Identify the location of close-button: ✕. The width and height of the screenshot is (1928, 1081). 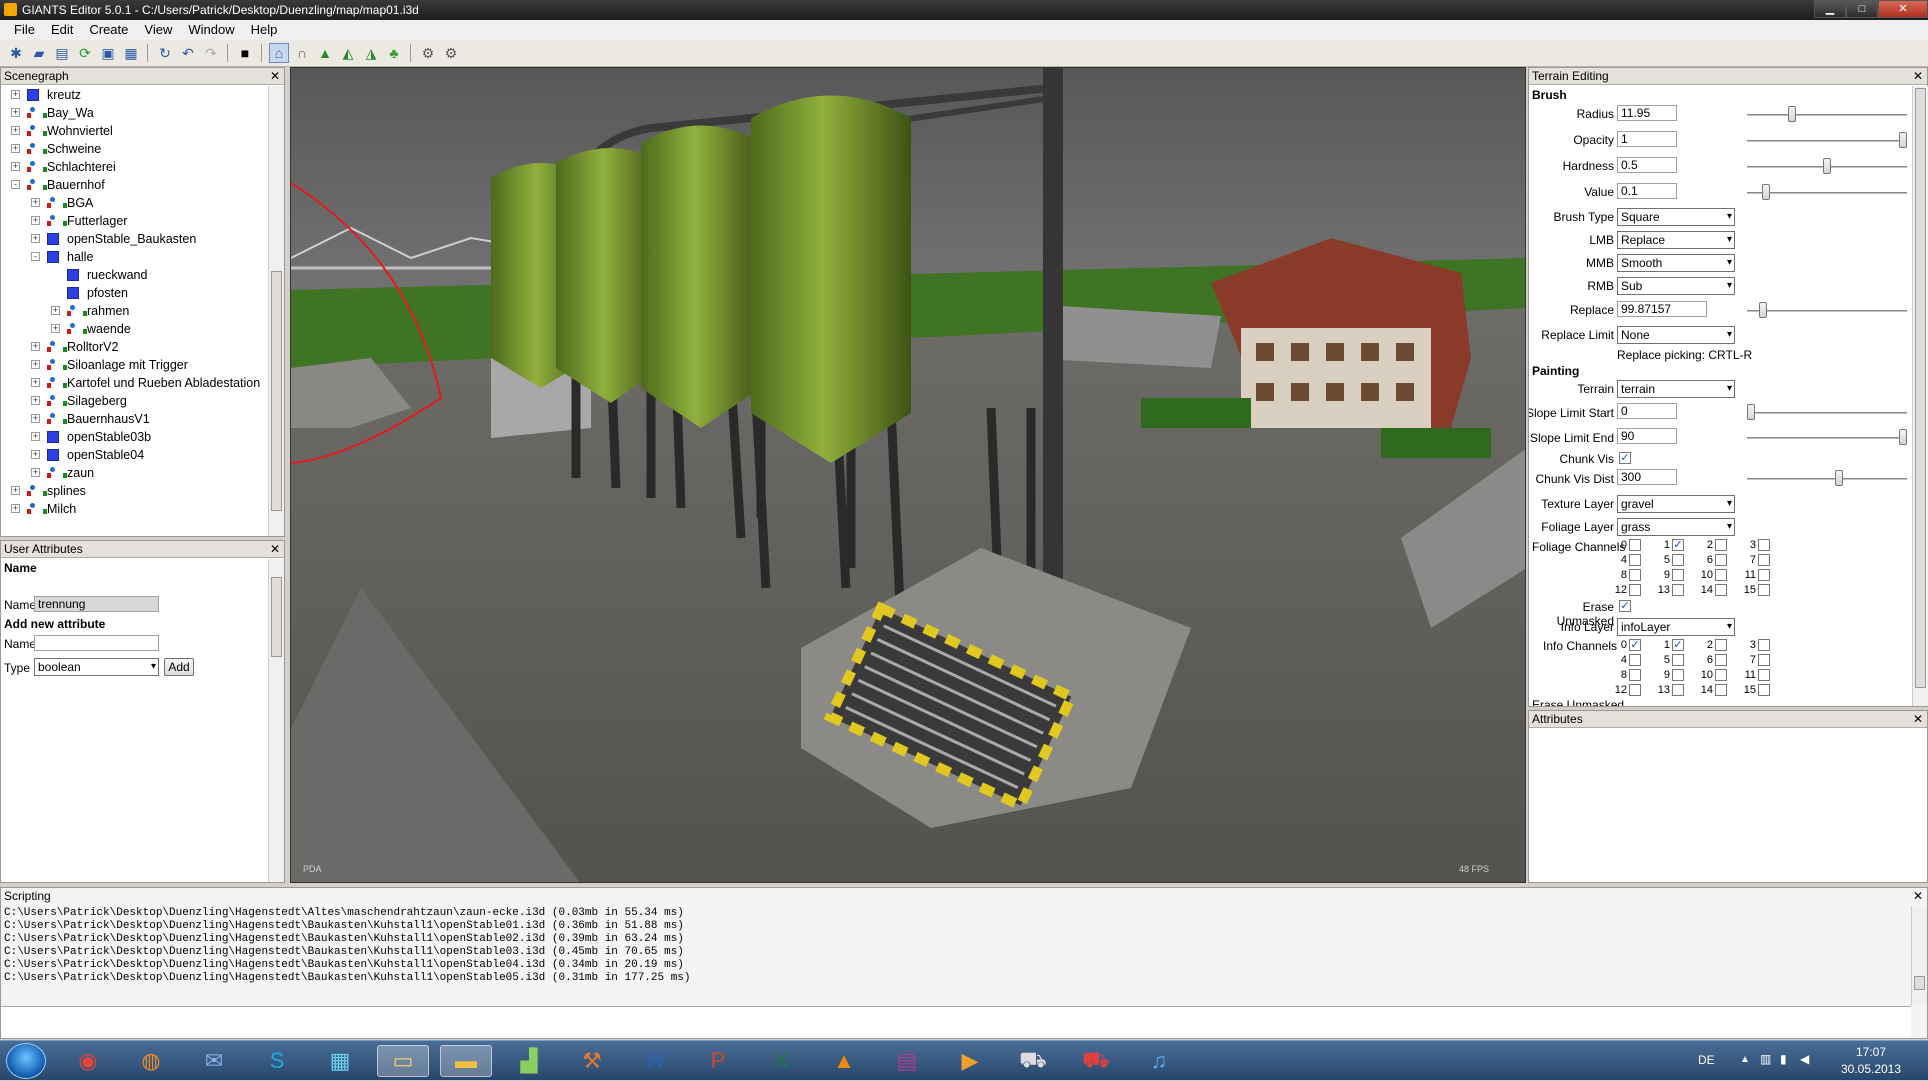
(1903, 9).